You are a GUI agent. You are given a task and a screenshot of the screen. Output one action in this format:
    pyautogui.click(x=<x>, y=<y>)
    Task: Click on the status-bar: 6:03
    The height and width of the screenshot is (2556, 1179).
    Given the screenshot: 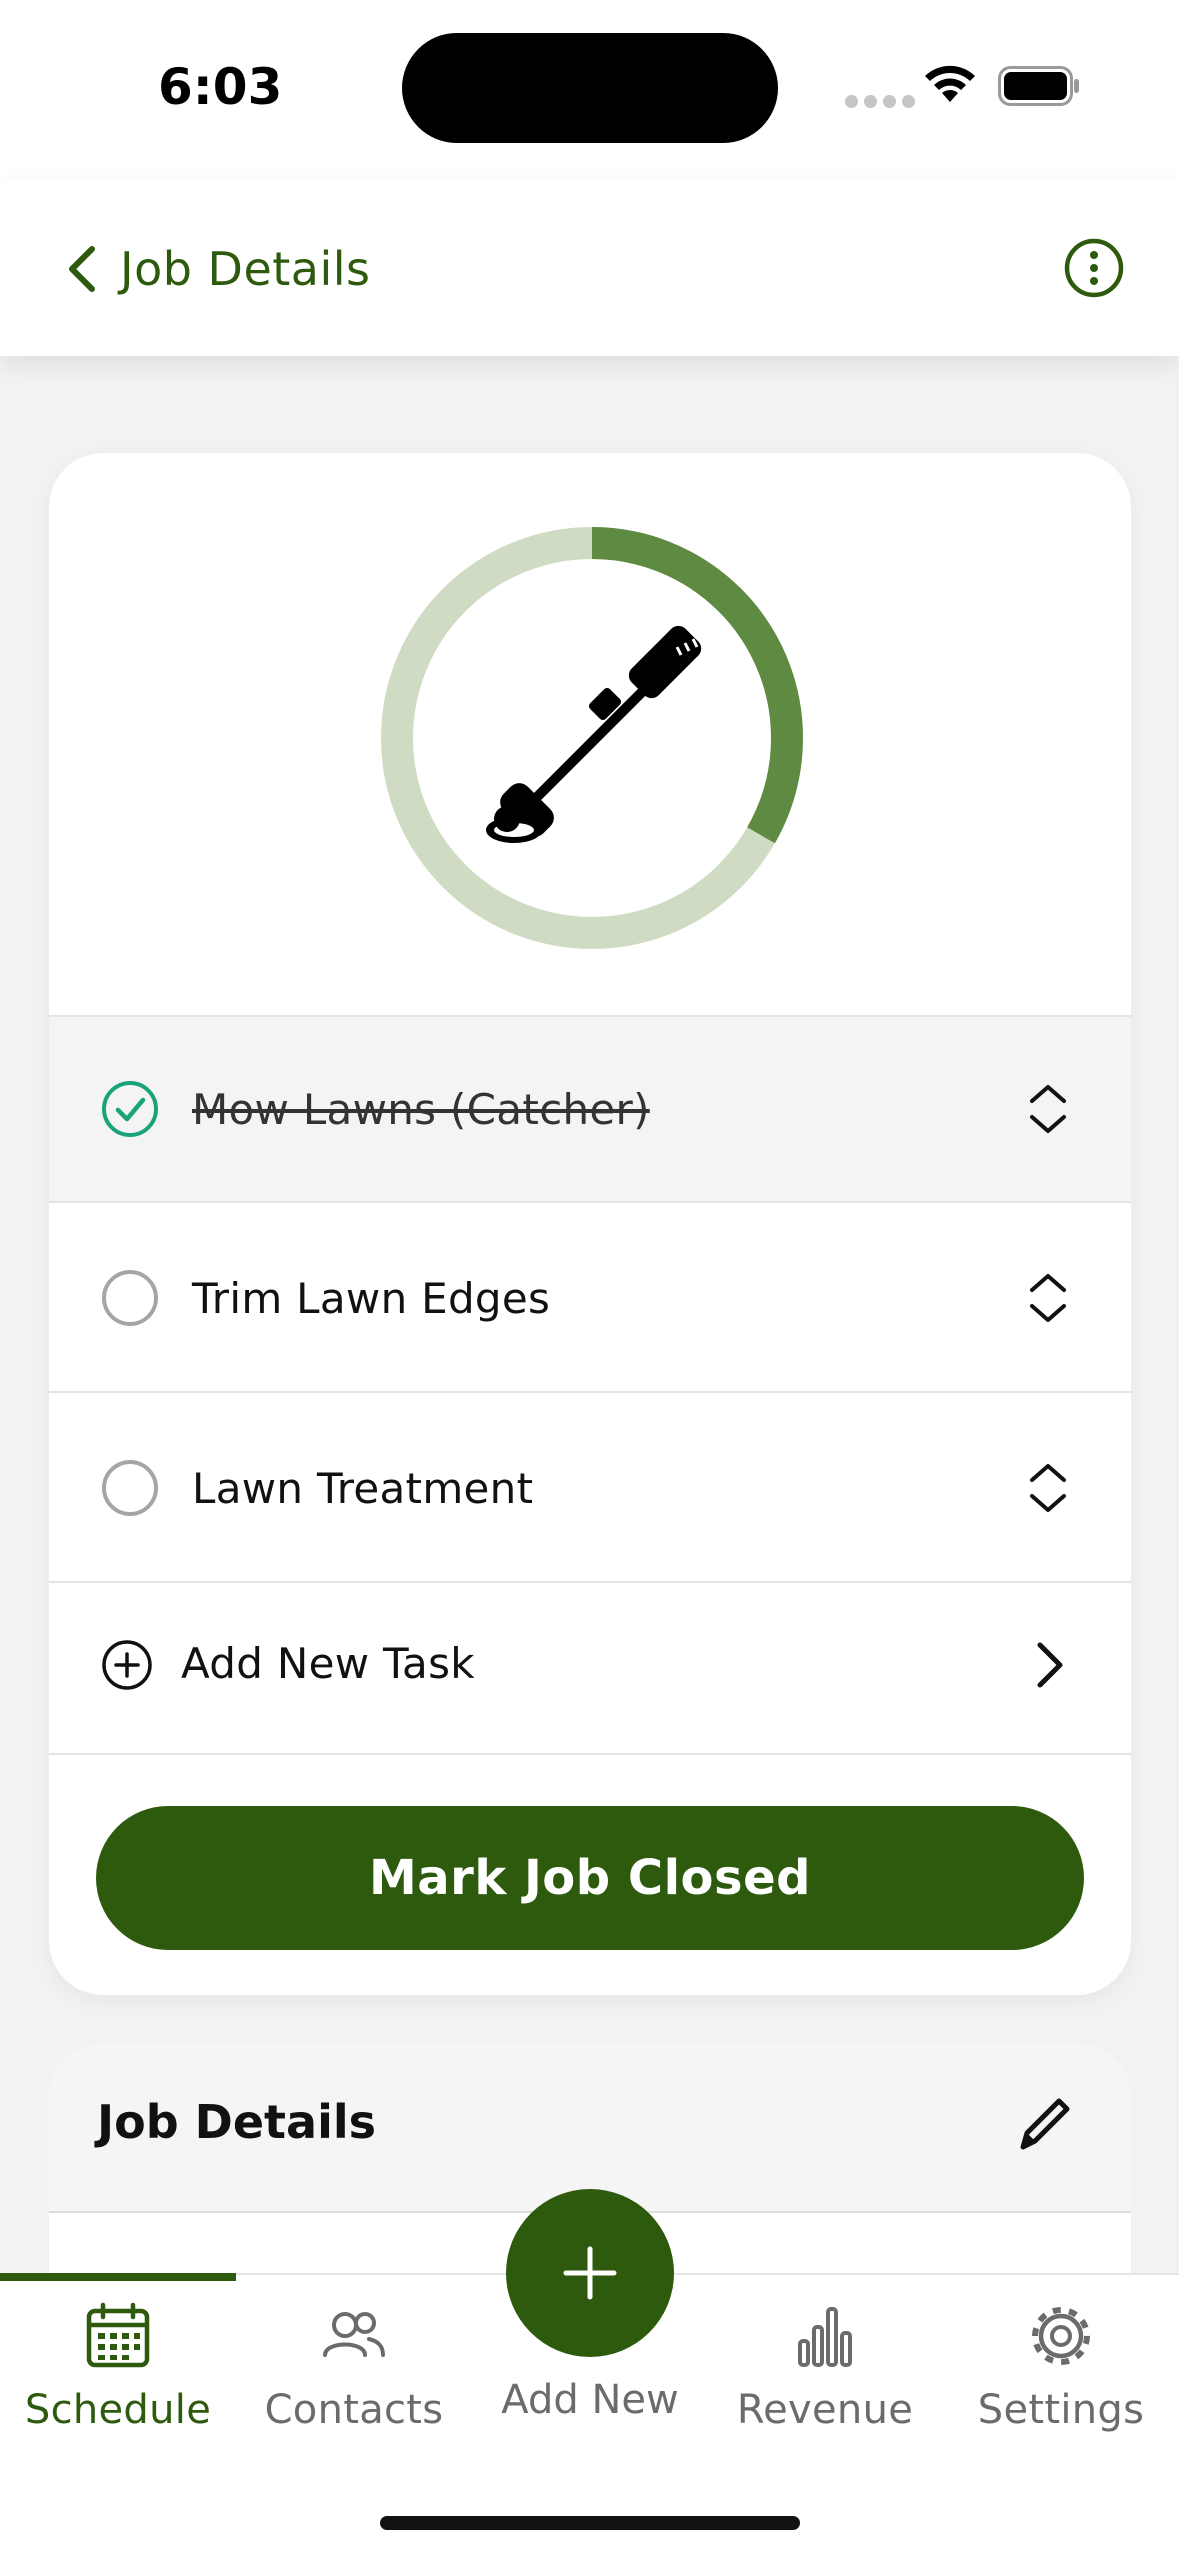 What is the action you would take?
    pyautogui.click(x=589, y=90)
    